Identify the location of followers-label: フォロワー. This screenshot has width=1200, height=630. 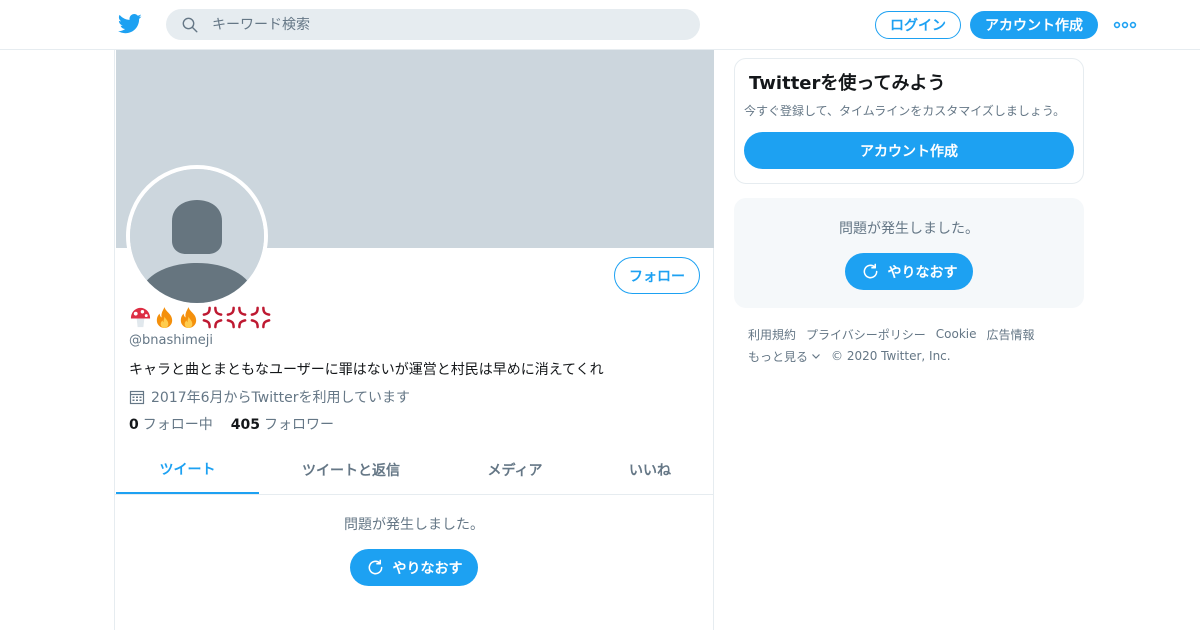
(298, 425).